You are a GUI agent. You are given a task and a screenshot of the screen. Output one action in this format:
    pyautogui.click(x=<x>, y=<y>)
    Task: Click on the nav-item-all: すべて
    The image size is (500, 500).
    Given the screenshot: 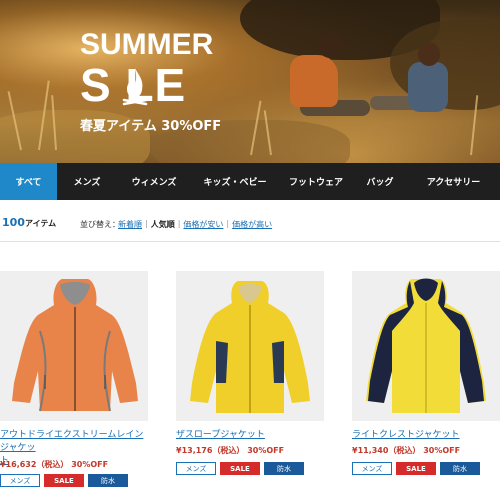 What is the action you would take?
    pyautogui.click(x=28, y=181)
    